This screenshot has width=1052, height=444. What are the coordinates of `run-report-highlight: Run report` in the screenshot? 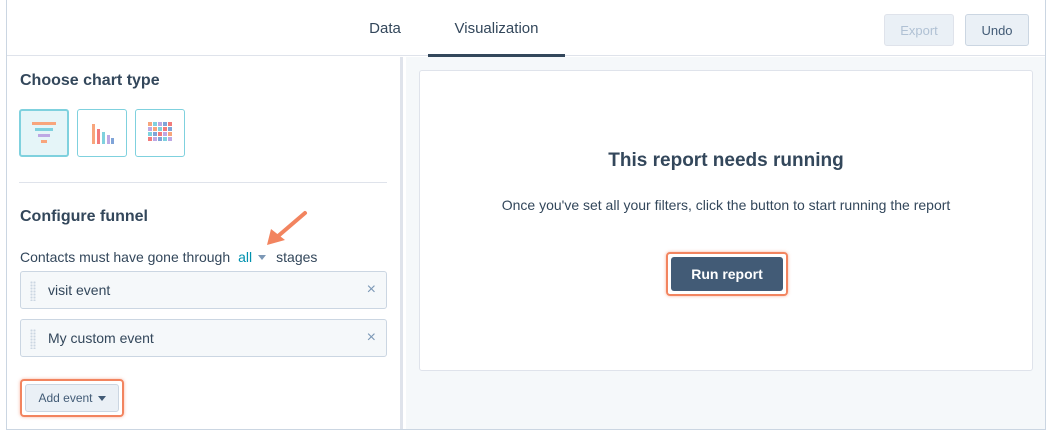 It's located at (727, 274).